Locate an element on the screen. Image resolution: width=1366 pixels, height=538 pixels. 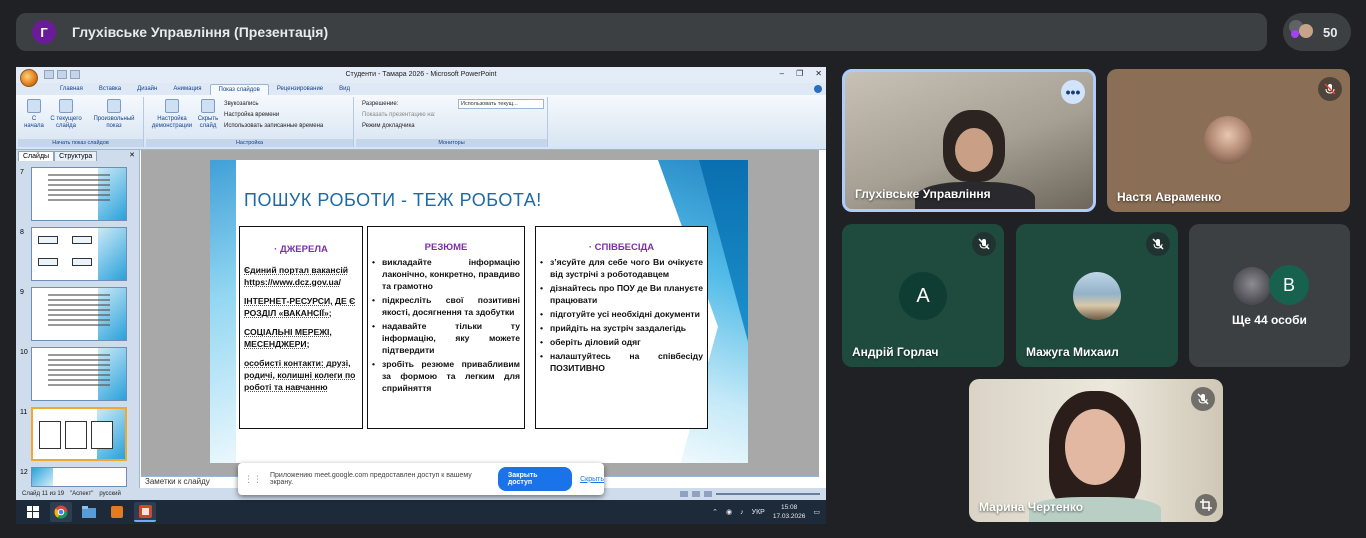
participant-tile: Настя Авраменко is located at coordinates (1228, 140).